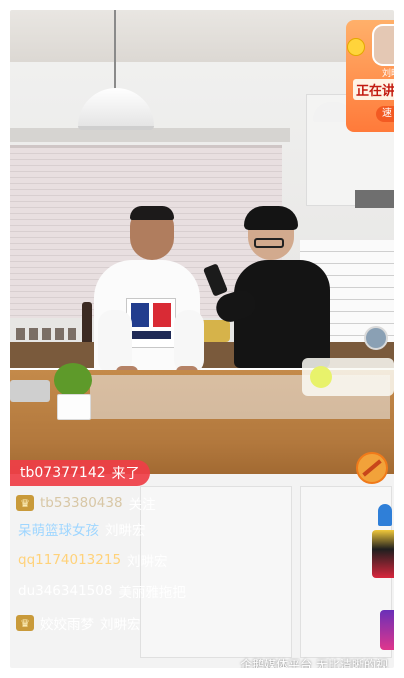 The height and width of the screenshot is (678, 404). Describe the element at coordinates (151, 335) in the screenshot. I see `logo-band` at that location.